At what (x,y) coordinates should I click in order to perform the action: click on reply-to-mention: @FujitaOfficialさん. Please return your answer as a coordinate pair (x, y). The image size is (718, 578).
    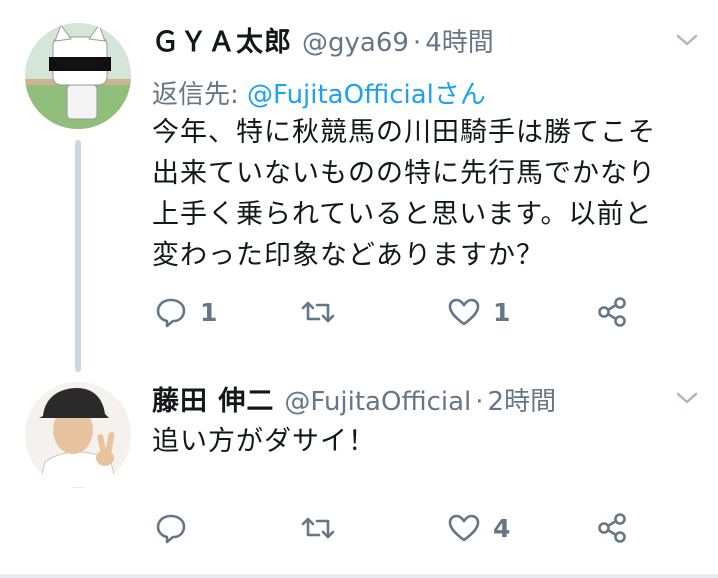
    Looking at the image, I should click on (366, 95).